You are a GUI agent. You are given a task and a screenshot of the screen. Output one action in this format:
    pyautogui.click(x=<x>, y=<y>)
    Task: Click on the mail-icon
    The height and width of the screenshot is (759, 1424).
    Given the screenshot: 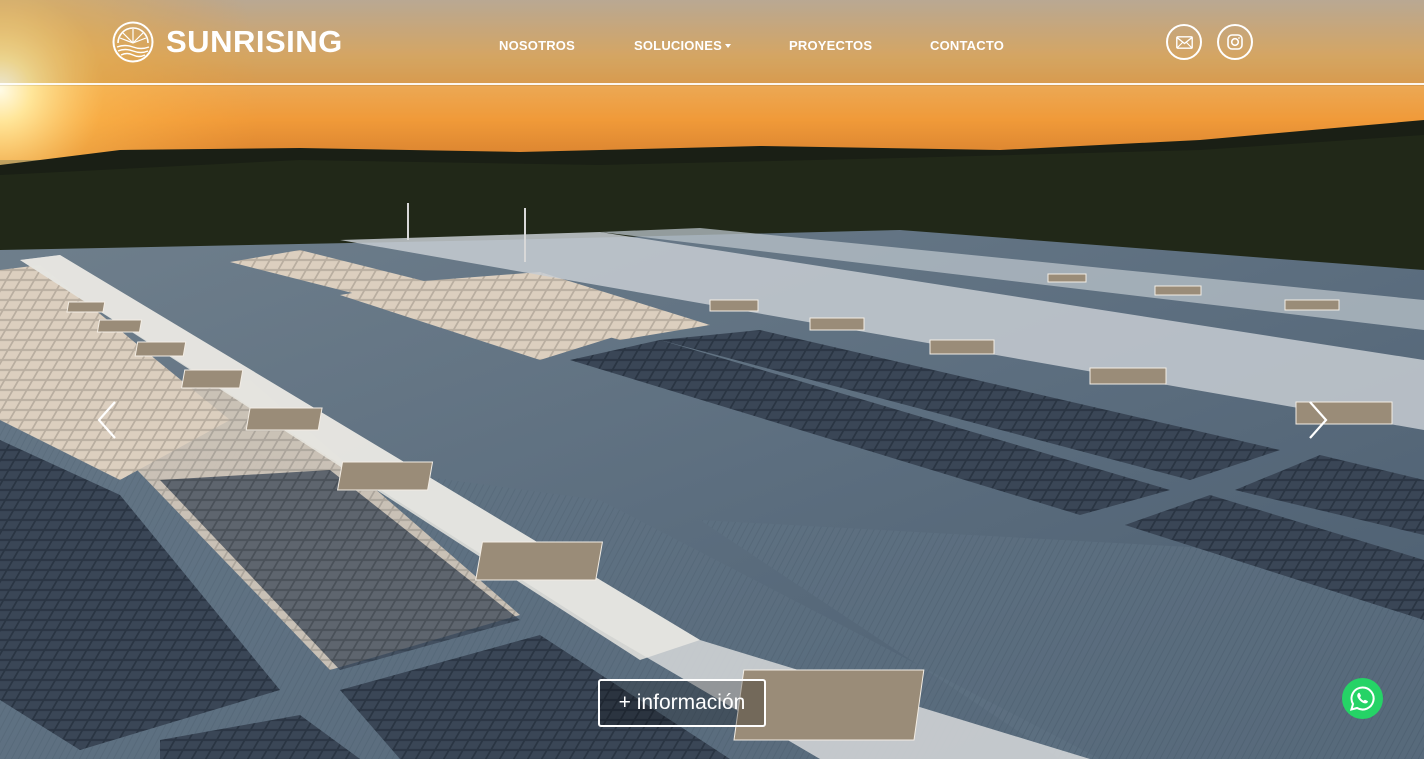 What is the action you would take?
    pyautogui.click(x=1184, y=42)
    